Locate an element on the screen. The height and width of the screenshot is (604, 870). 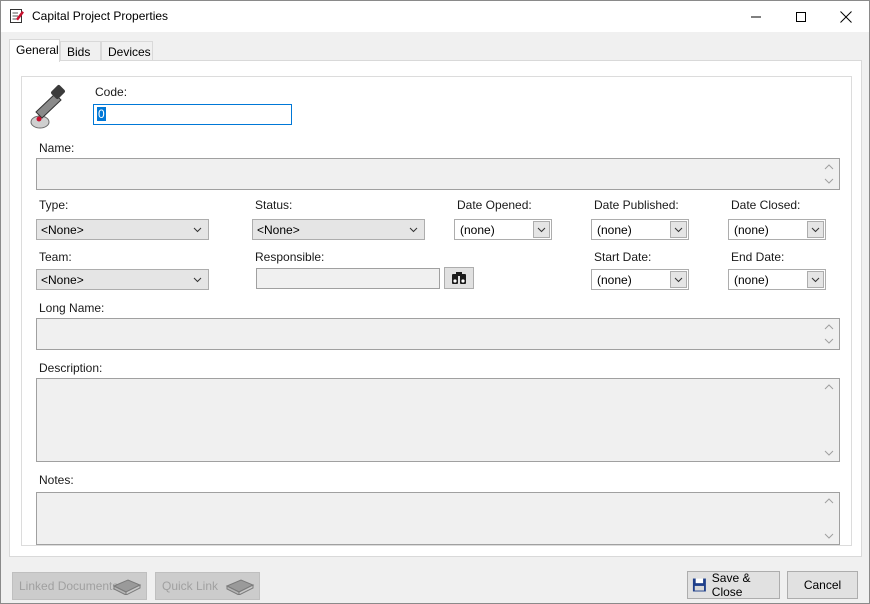
close-icon is located at coordinates (846, 16).